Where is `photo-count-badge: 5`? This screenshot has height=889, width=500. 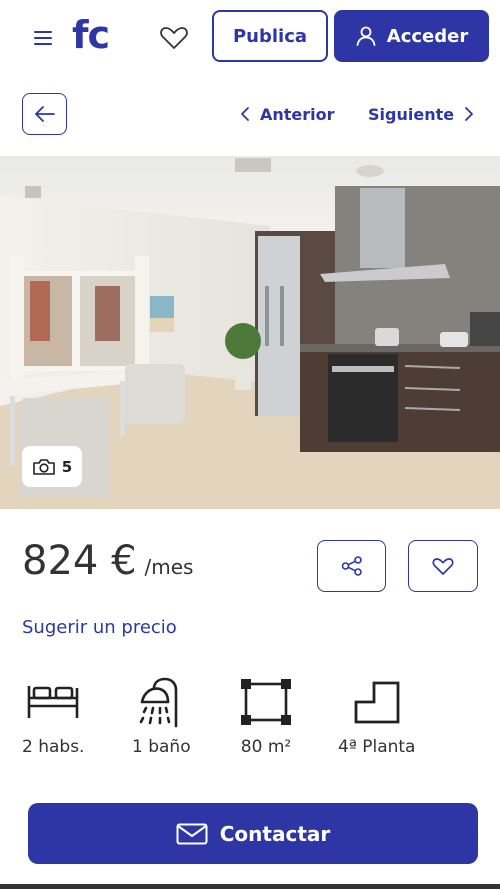 photo-count-badge: 5 is located at coordinates (52, 466).